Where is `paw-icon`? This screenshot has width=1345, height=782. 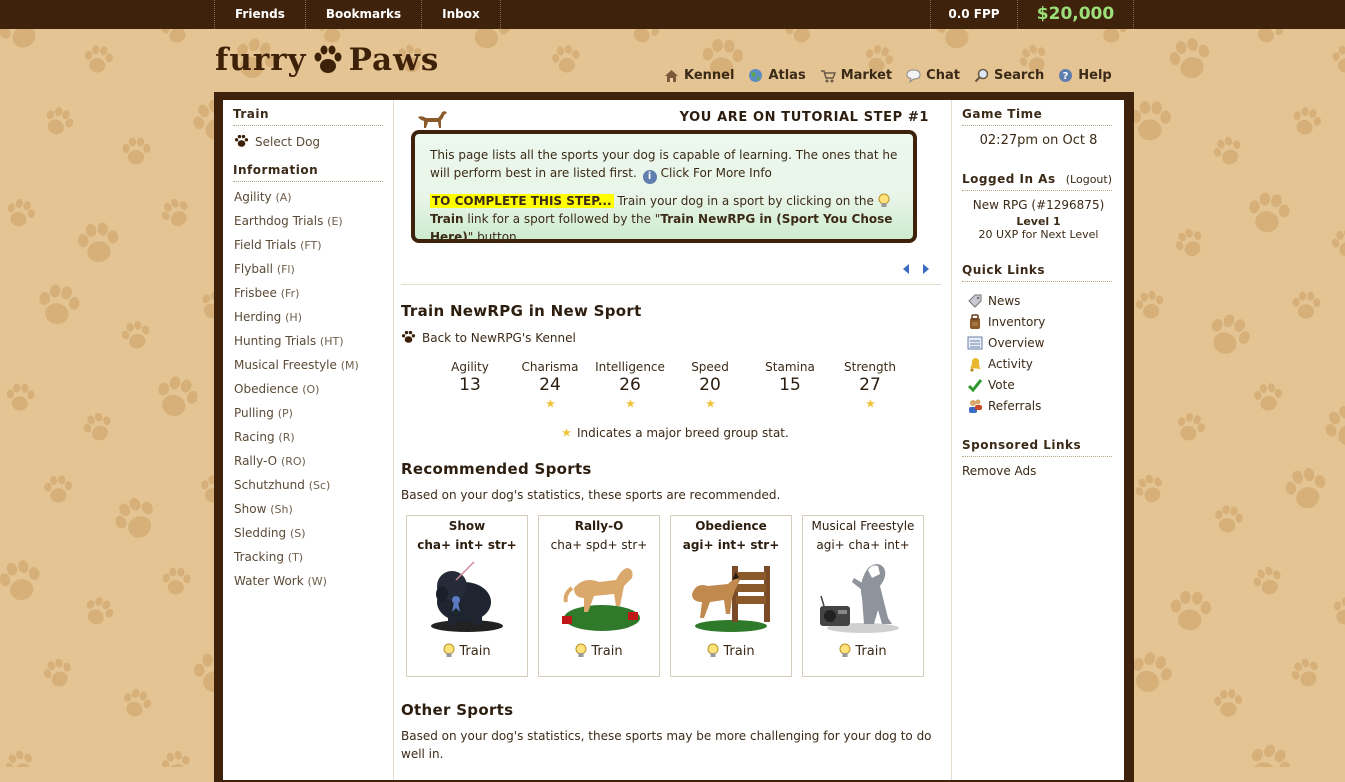
paw-icon is located at coordinates (408, 336).